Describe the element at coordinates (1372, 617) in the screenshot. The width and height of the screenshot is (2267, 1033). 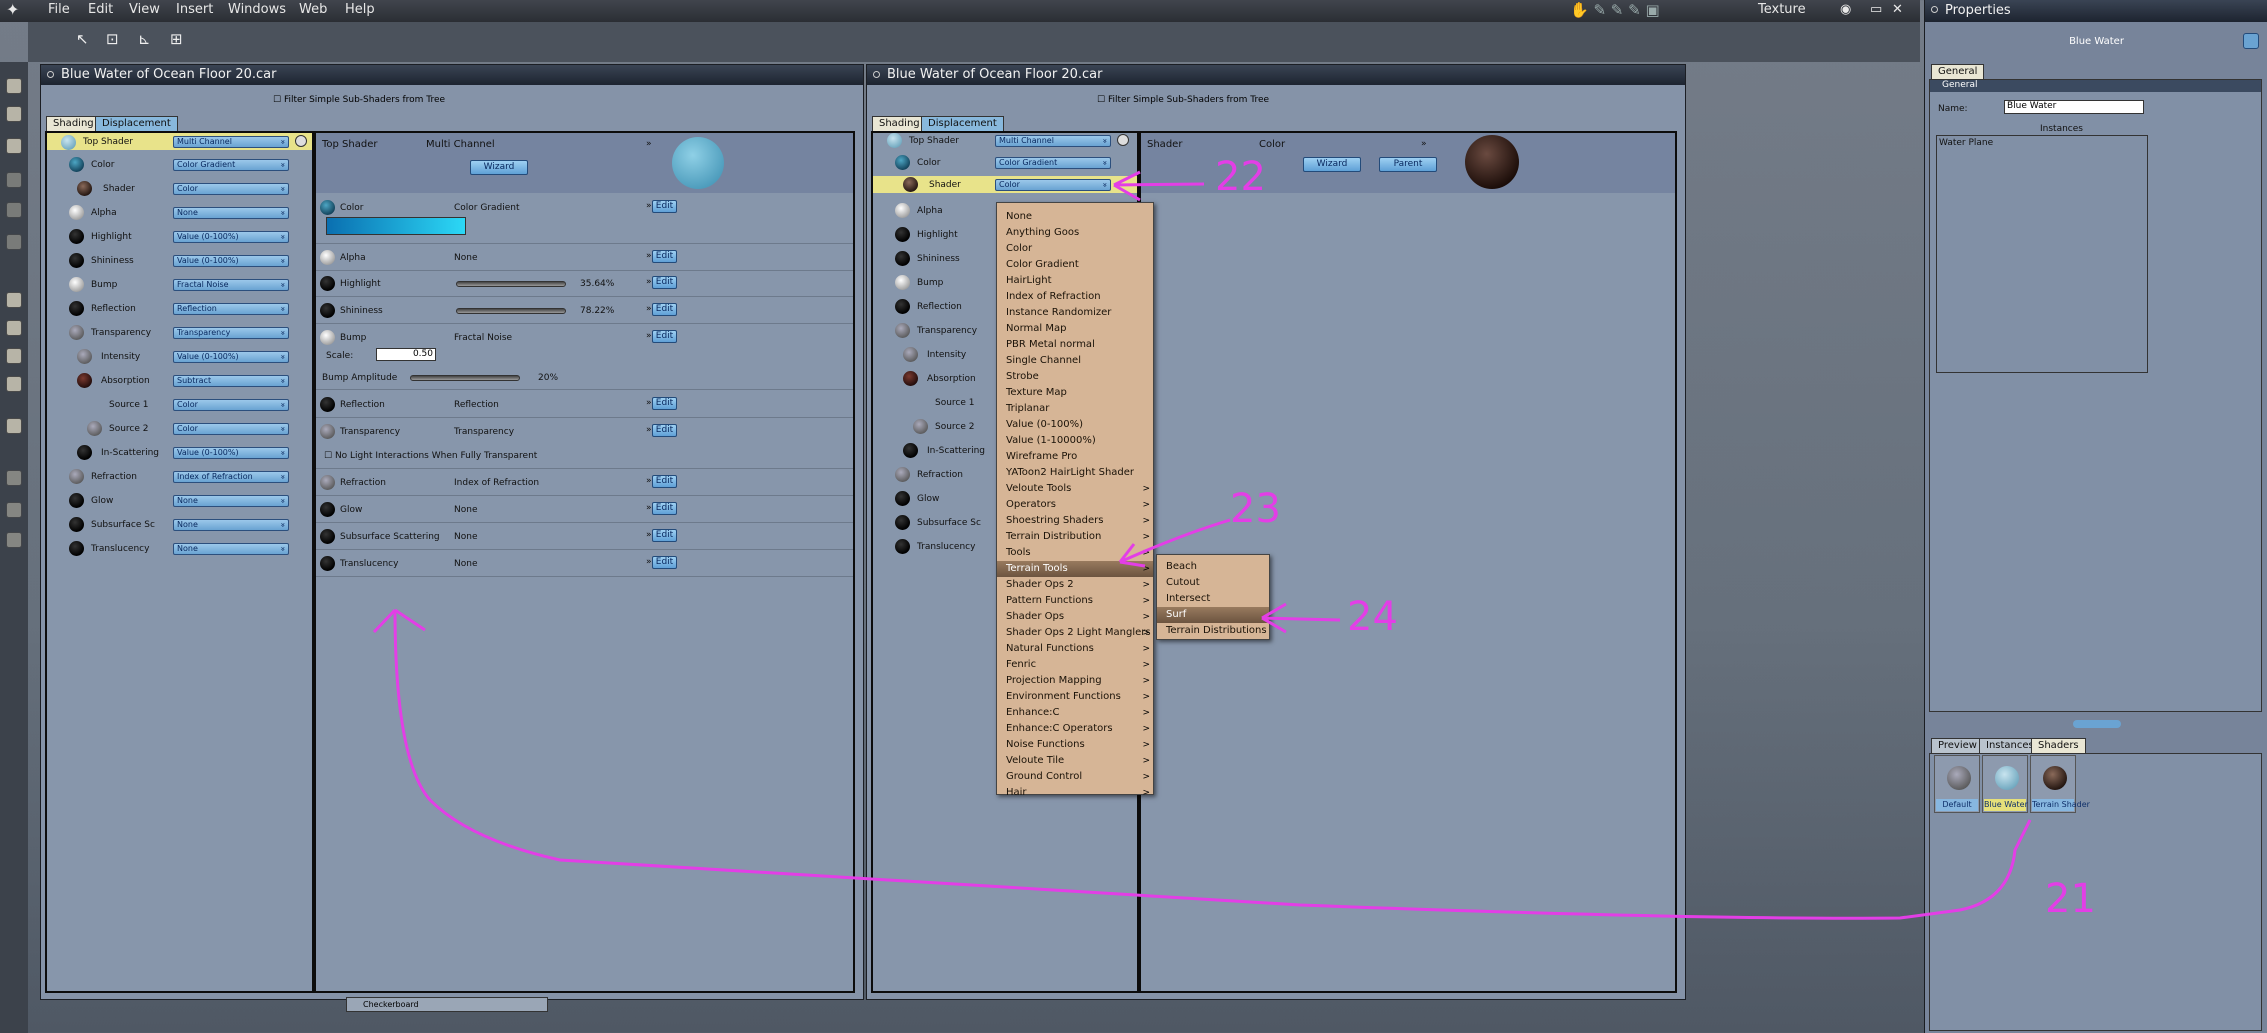
I see `annotation-24: 24` at that location.